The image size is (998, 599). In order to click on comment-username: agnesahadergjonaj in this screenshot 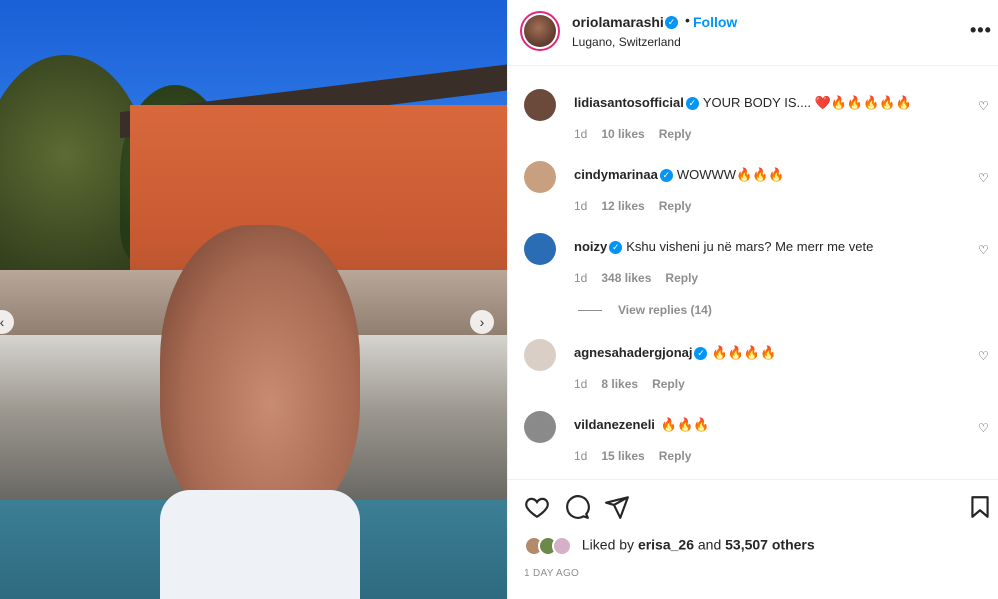, I will do `click(633, 352)`.